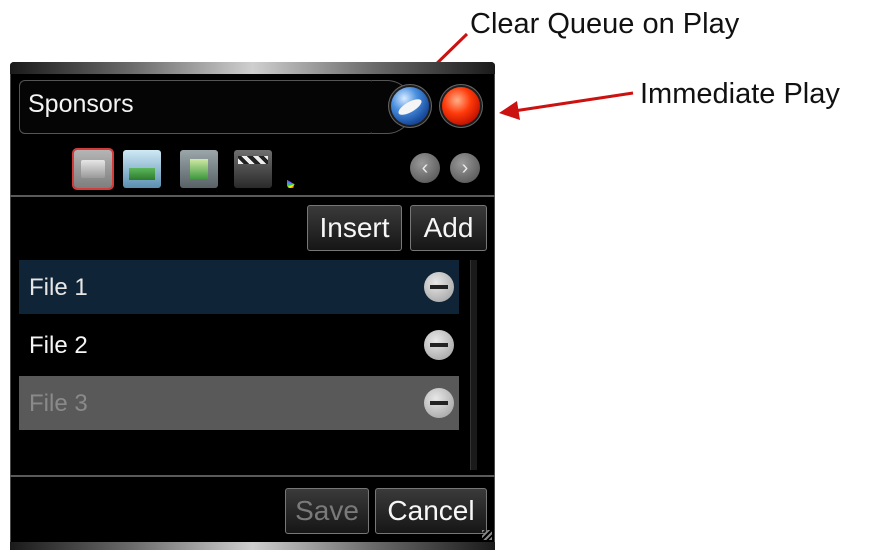 The width and height of the screenshot is (871, 550). Describe the element at coordinates (461, 106) in the screenshot. I see `immediate-play-button` at that location.